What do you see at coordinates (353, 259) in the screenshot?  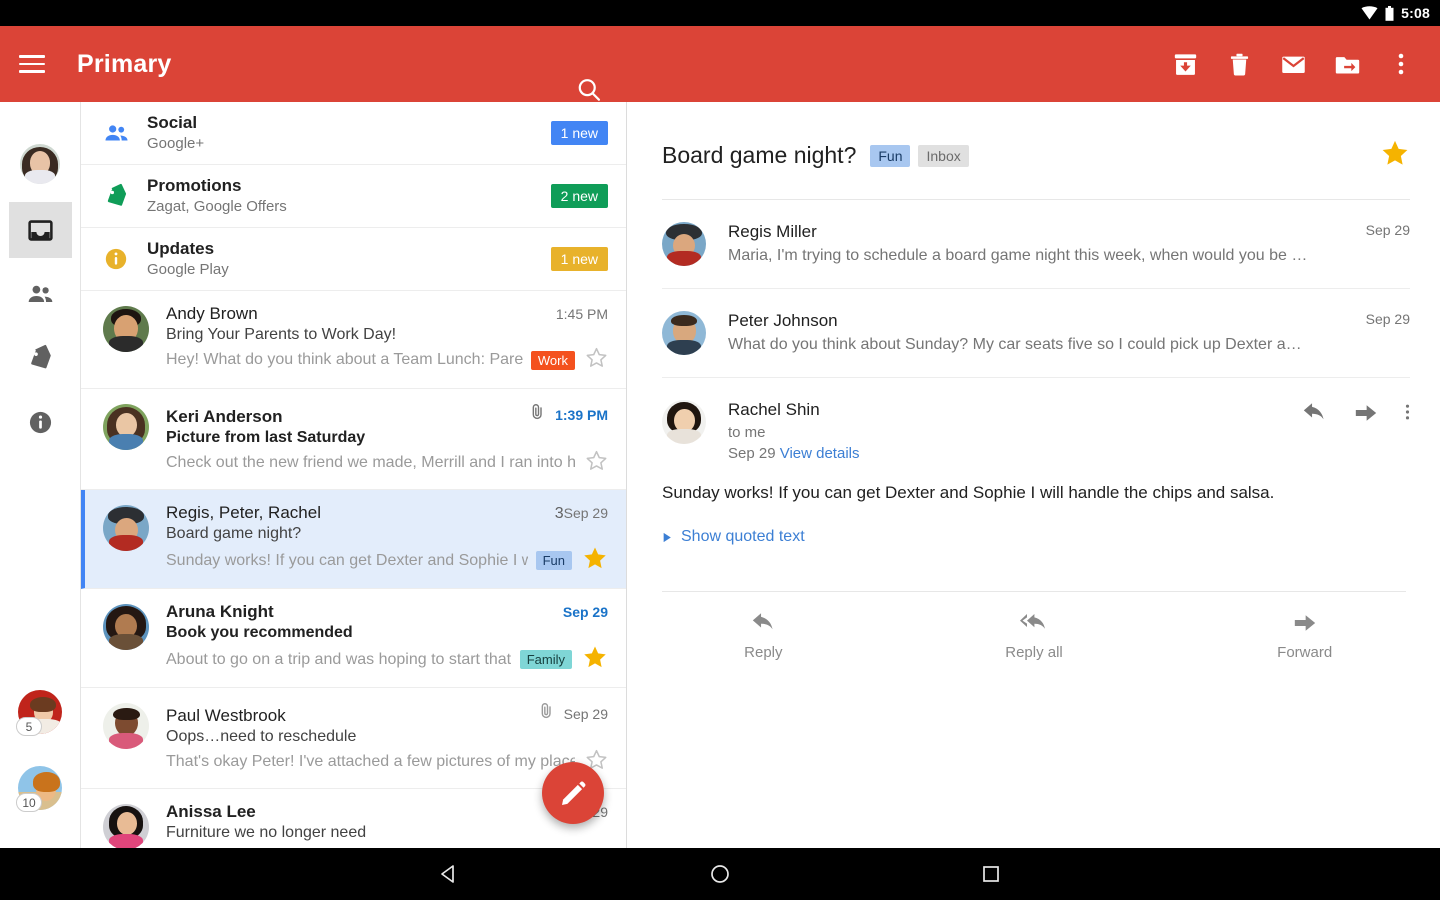 I see `category-row-updates: Updates Google Play 1 new` at bounding box center [353, 259].